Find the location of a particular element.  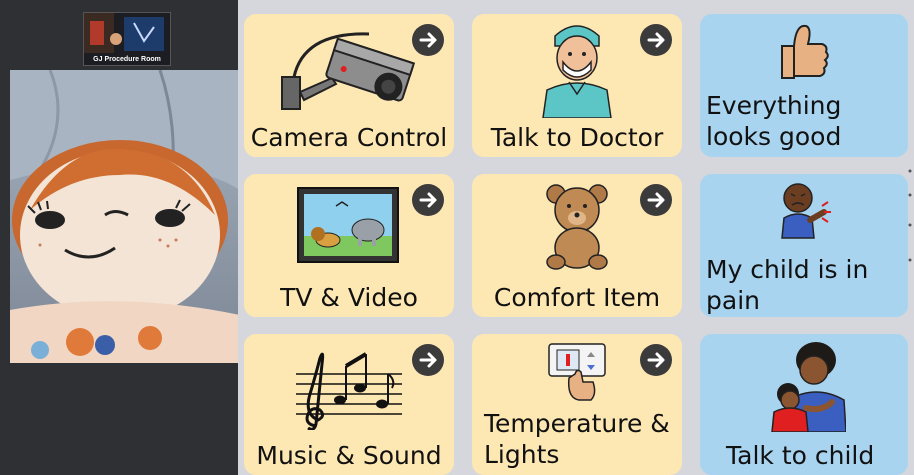

tile-talk-to-child: Talk to child is located at coordinates (804, 404).